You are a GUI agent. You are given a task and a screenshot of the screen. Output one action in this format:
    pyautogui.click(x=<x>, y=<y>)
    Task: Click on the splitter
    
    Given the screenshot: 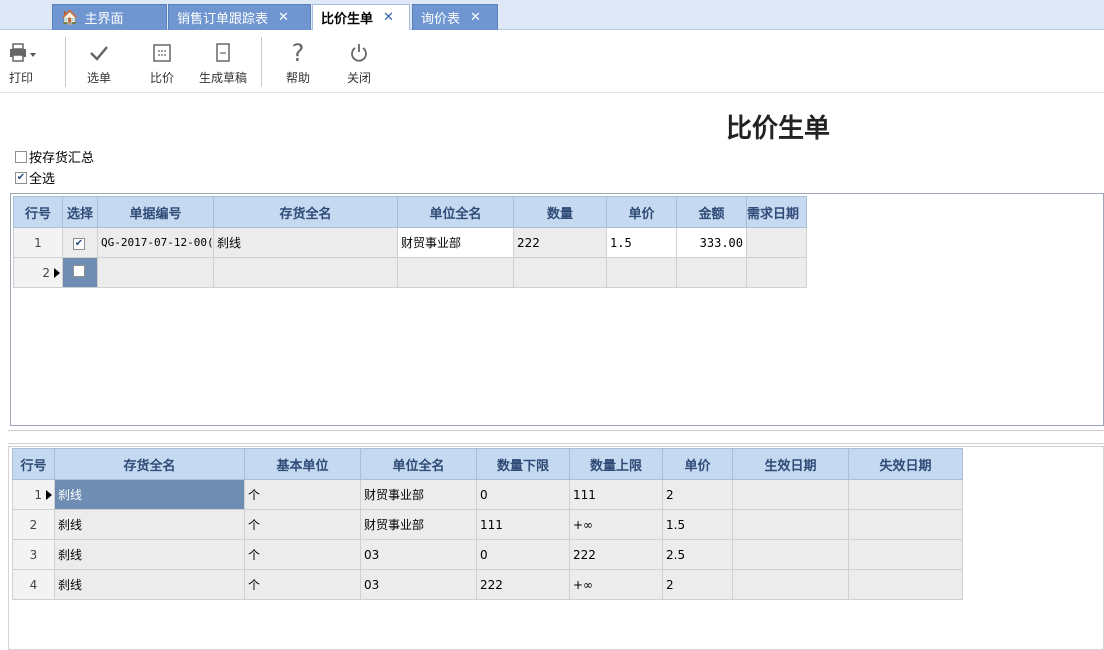 What is the action you would take?
    pyautogui.click(x=556, y=437)
    